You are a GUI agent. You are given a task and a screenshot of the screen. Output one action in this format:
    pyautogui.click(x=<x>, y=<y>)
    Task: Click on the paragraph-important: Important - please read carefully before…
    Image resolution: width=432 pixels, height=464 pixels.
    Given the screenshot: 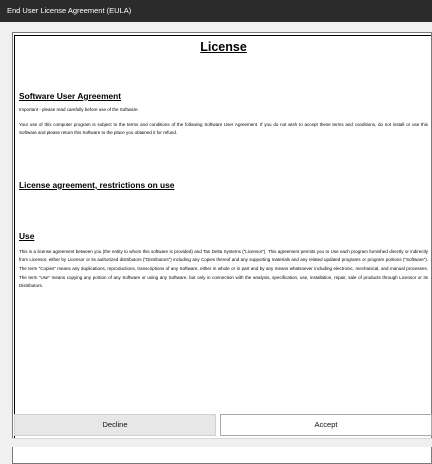 What is the action you would take?
    pyautogui.click(x=79, y=109)
    